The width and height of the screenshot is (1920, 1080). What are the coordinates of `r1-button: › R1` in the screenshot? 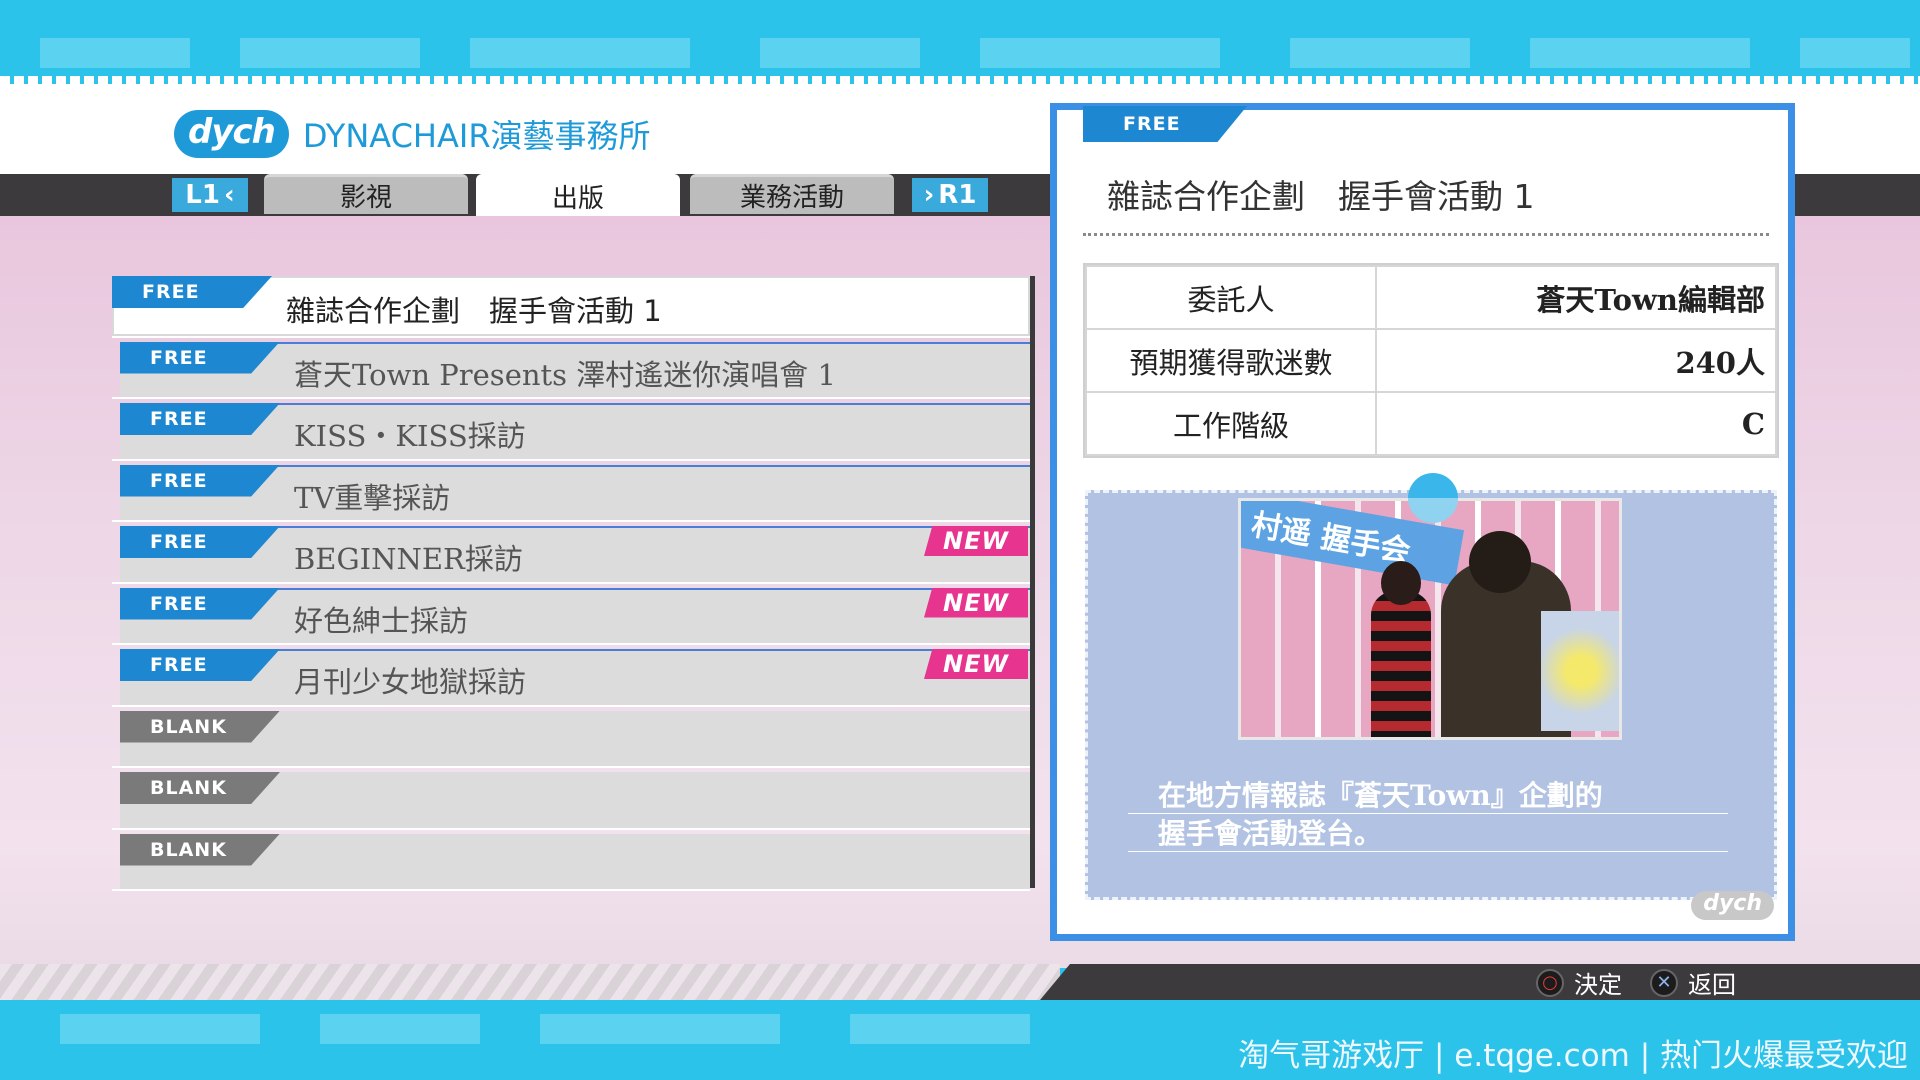 It's located at (950, 195).